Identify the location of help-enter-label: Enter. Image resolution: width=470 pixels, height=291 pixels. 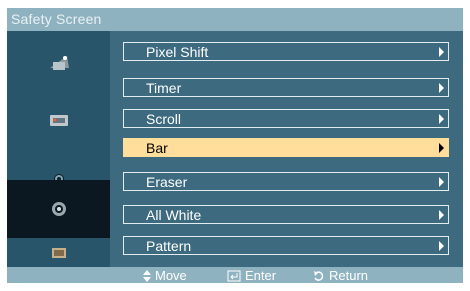
(261, 275).